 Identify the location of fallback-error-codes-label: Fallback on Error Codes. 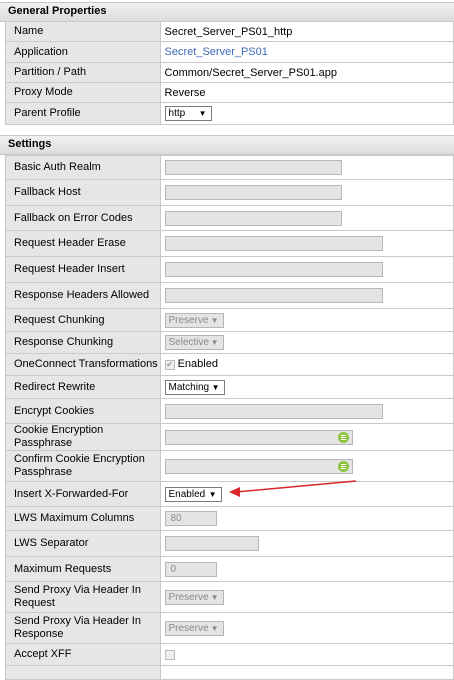
(83, 218).